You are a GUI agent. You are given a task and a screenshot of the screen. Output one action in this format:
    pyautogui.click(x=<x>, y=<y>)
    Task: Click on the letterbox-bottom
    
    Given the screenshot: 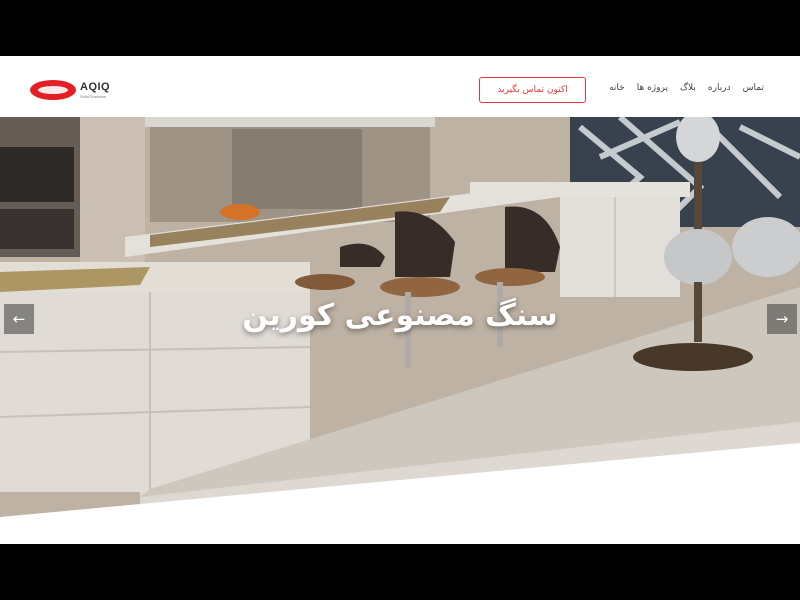 What is the action you would take?
    pyautogui.click(x=400, y=572)
    